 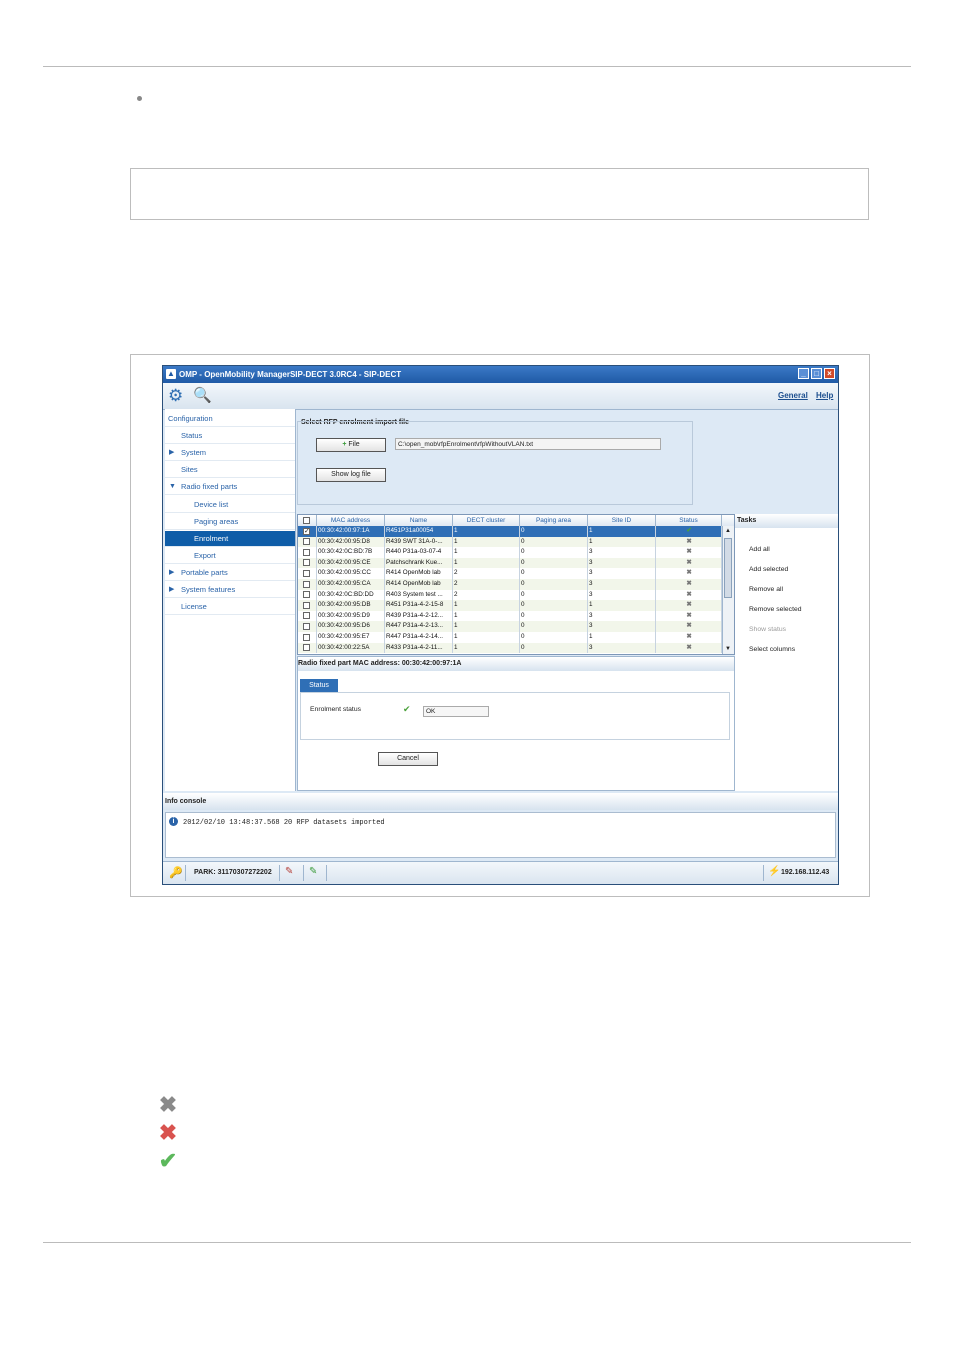 I want to click on table-cell-name: R440 P31a-03-07-4, so click(x=419, y=552).